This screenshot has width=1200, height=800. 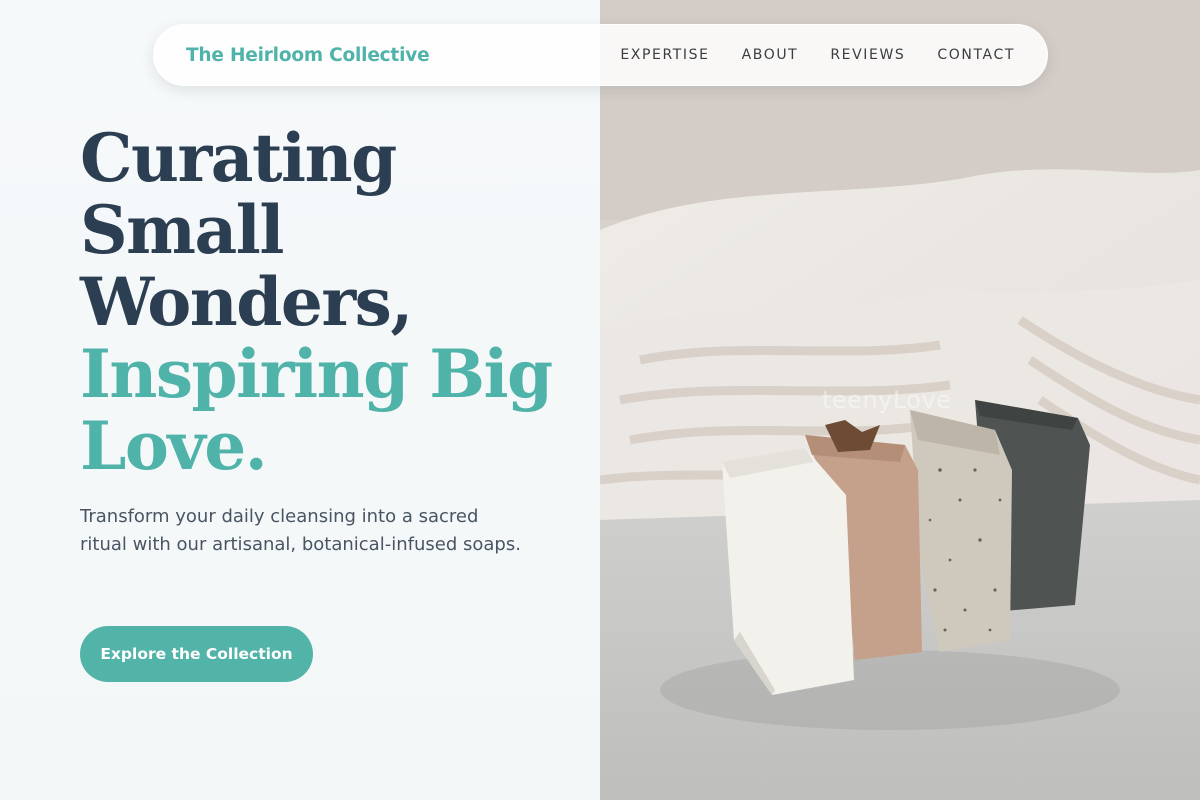 I want to click on nav-link-about: ABOUT, so click(x=770, y=55).